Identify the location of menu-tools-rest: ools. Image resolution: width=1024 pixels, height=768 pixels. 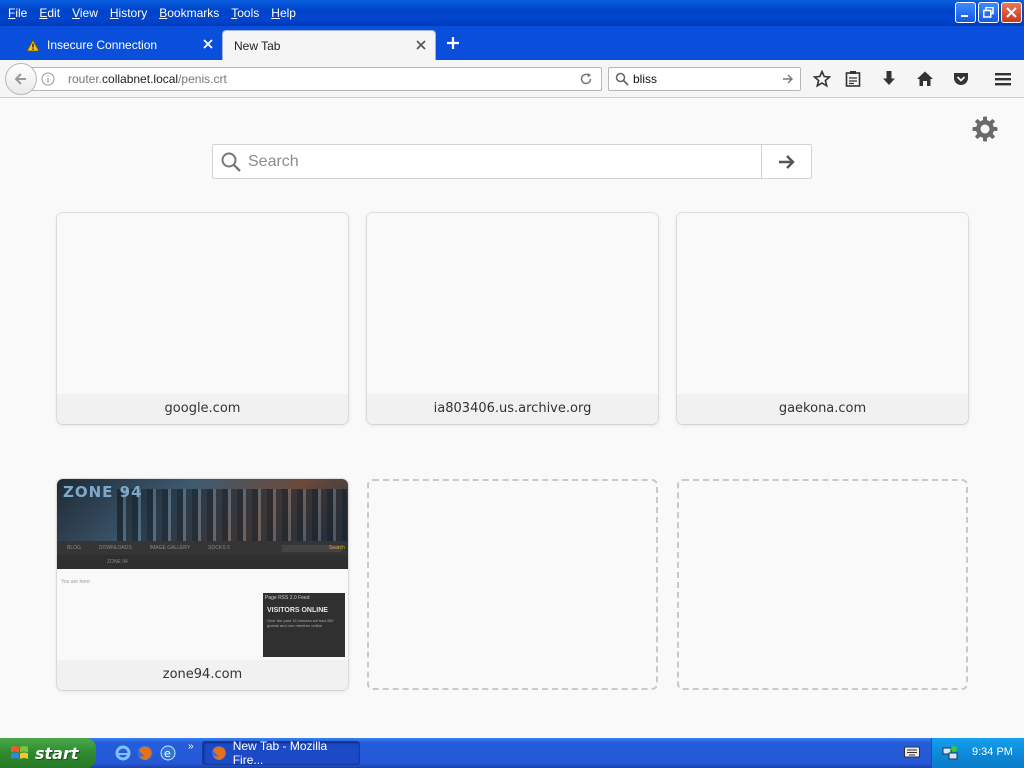
(248, 13).